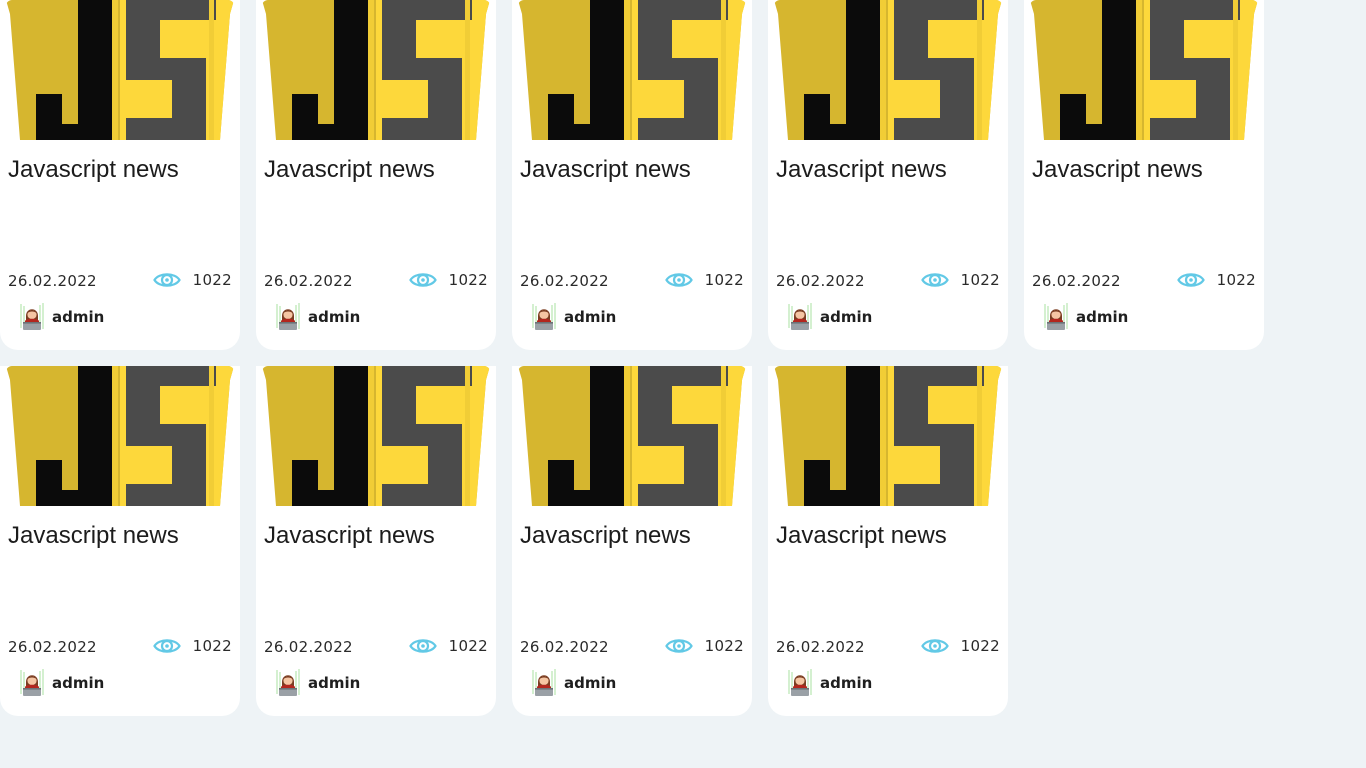 This screenshot has width=1366, height=768. I want to click on news-card-1: Javascript news 26.02.2022 1022 admin, so click(120, 175).